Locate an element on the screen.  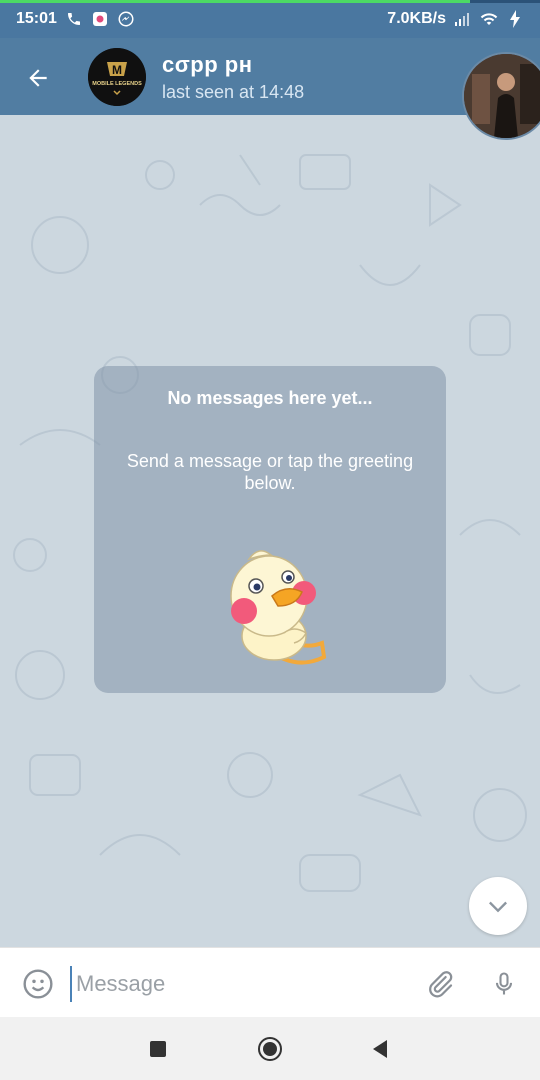
emoji-button is located at coordinates (38, 984).